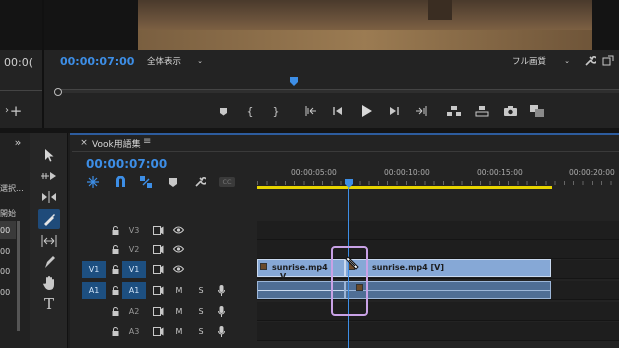  I want to click on close-icon: ×, so click(84, 143).